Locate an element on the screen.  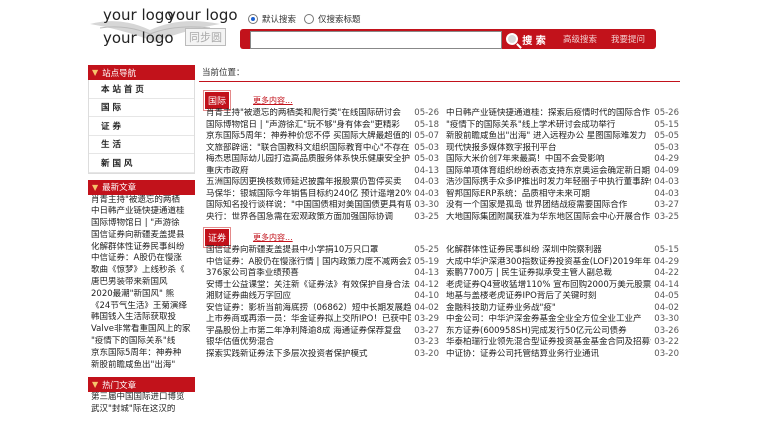
news-title: 智邦国际ERP系统：品质相守未来可期 is located at coordinates (545, 195).